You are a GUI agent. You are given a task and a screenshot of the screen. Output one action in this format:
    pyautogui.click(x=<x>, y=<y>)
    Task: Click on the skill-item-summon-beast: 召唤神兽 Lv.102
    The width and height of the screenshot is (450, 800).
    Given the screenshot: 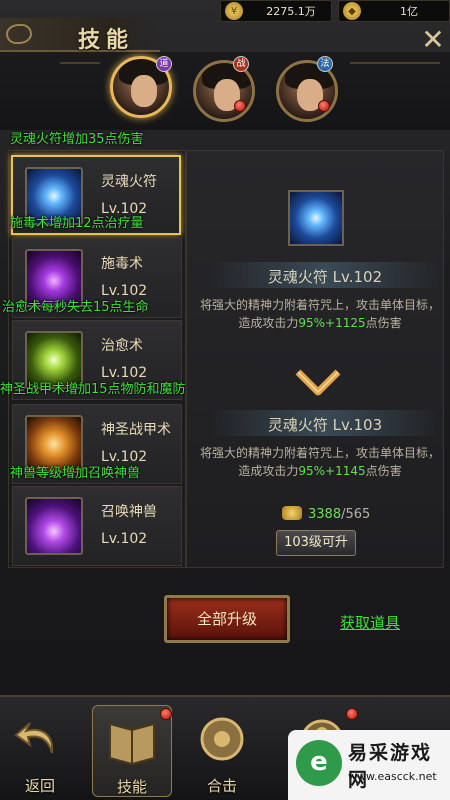 What is the action you would take?
    pyautogui.click(x=97, y=526)
    